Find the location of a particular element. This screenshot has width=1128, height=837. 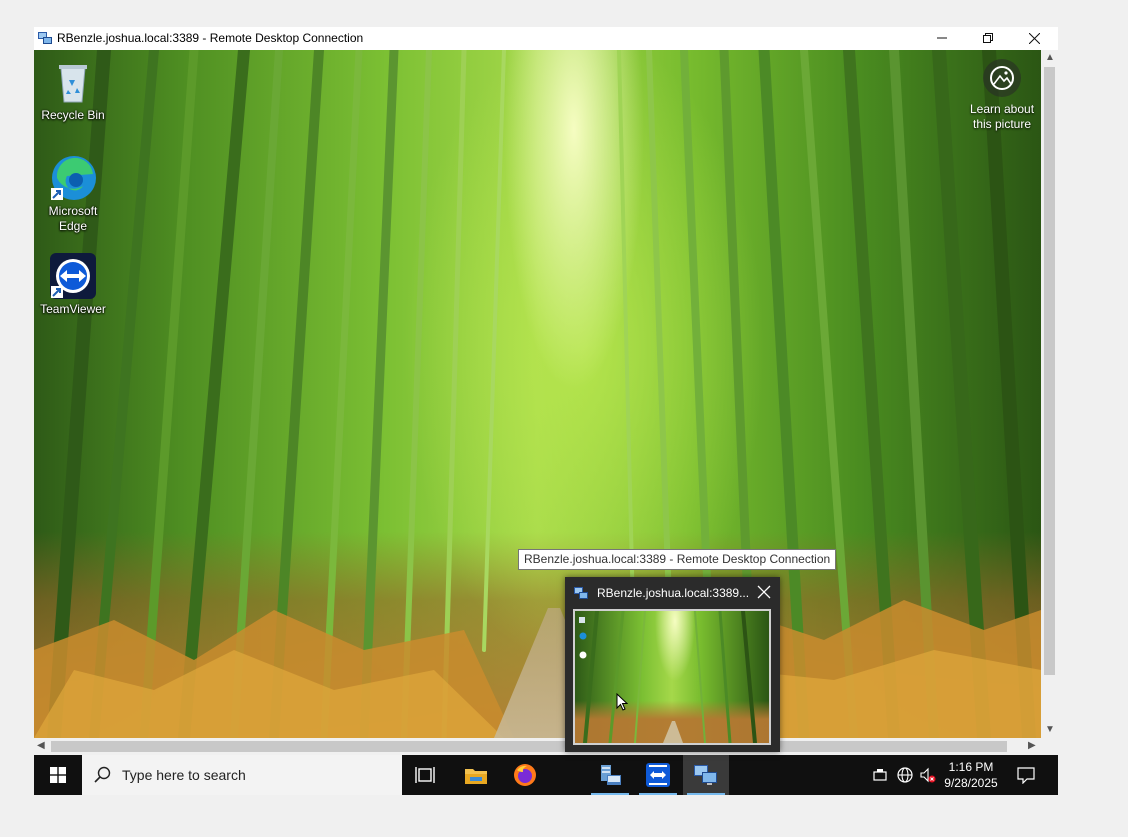

recycle-bin-label: Recycle Bin is located at coordinates (73, 115).